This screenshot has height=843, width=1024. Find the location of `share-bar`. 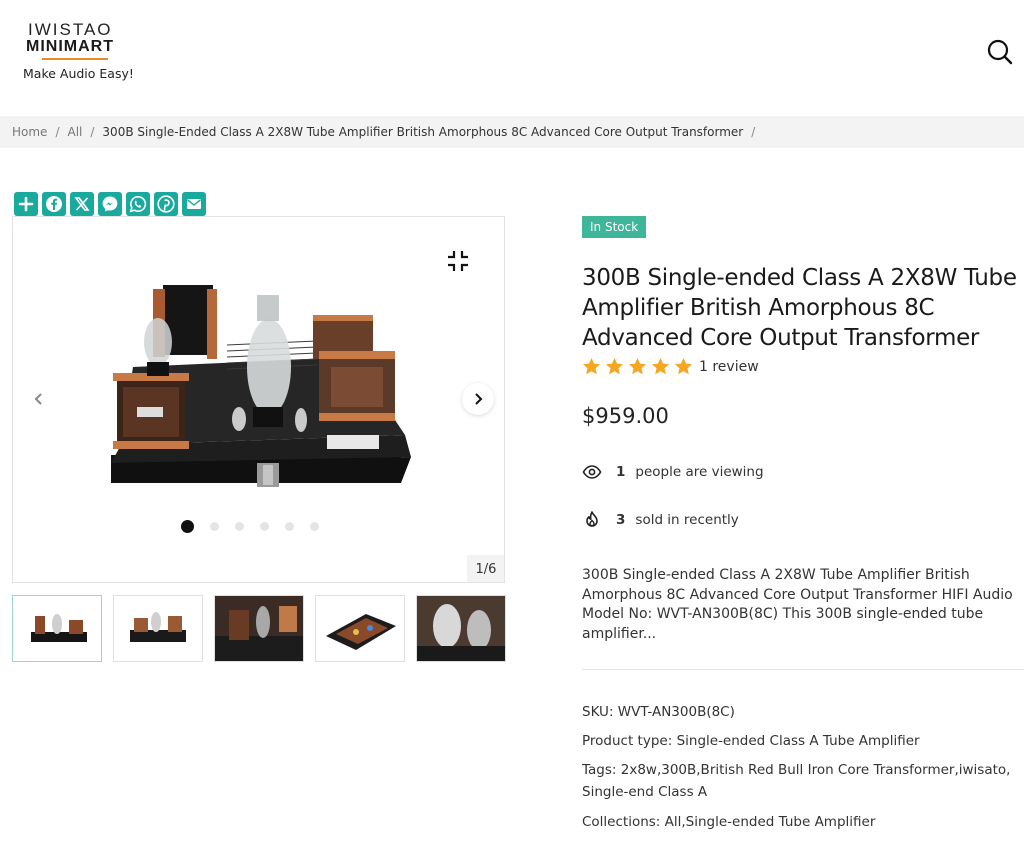

share-bar is located at coordinates (110, 204).